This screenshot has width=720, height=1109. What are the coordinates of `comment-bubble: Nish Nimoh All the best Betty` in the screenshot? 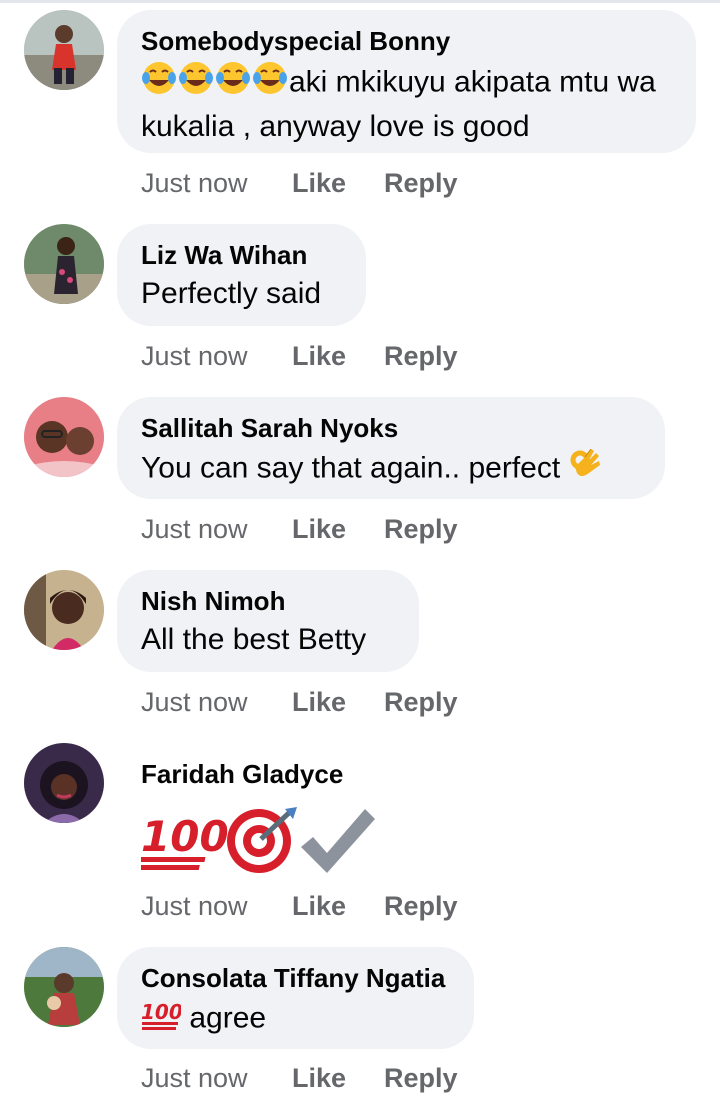 It's located at (268, 621).